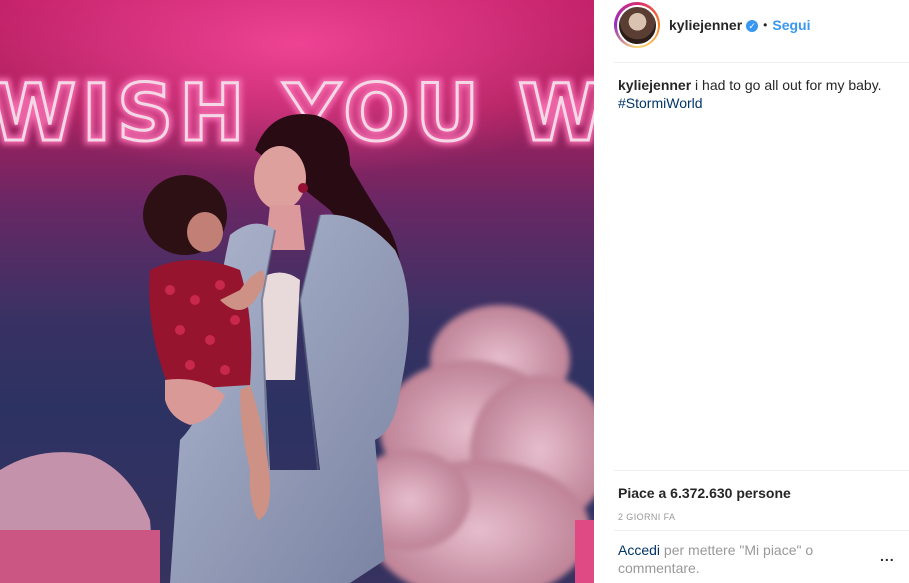 The image size is (909, 583). I want to click on login-link: Accedi, so click(639, 550).